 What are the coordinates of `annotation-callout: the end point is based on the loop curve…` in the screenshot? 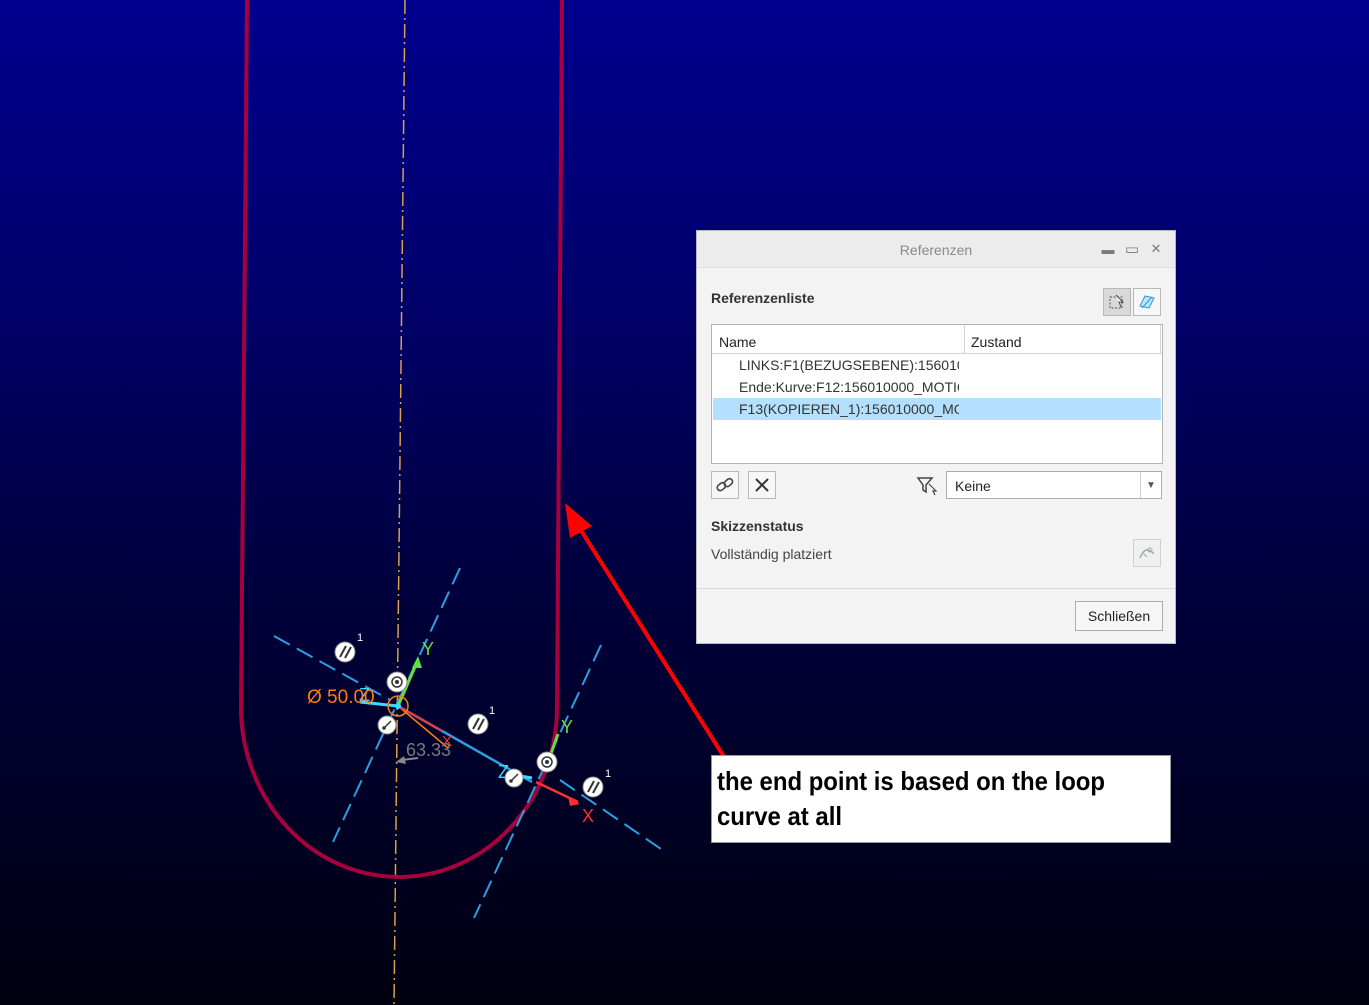 It's located at (941, 799).